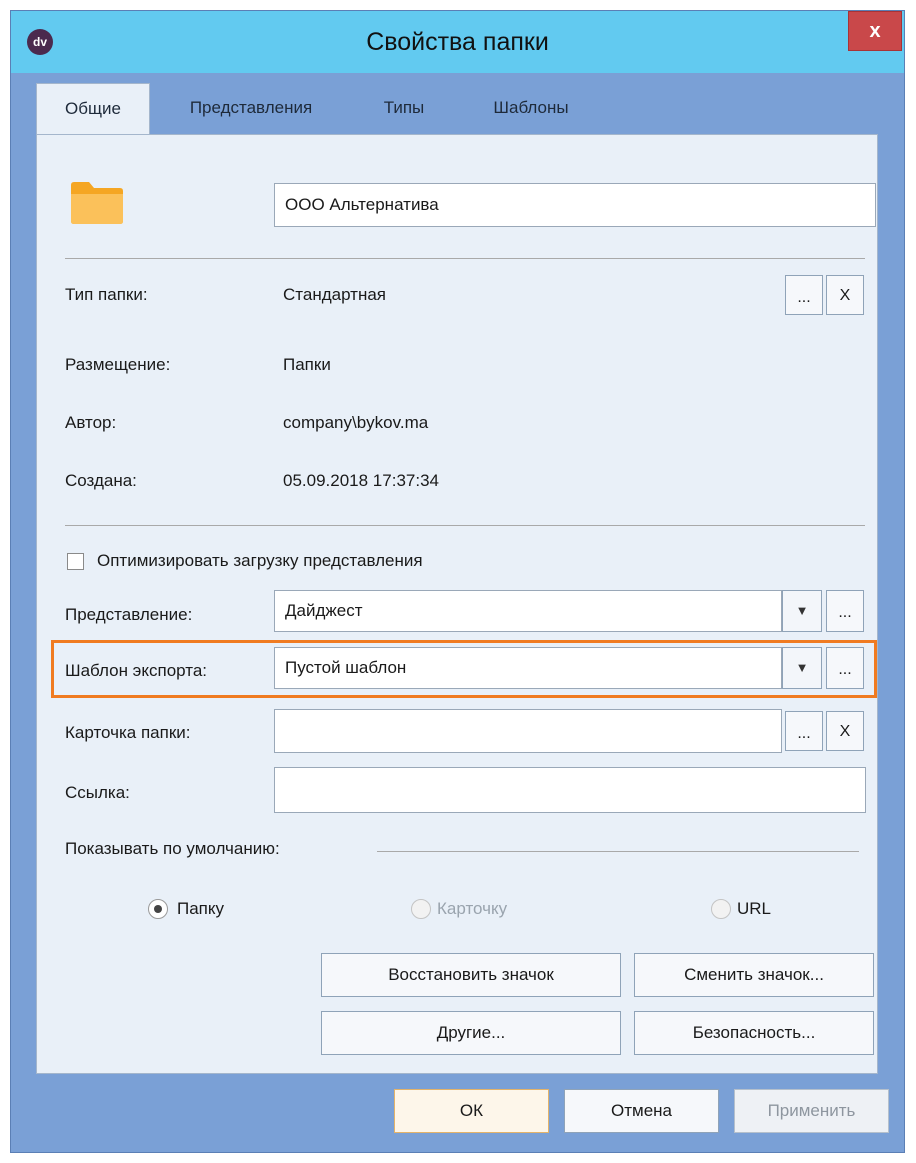  What do you see at coordinates (356, 422) in the screenshot?
I see `author-value: company\bykov.ma` at bounding box center [356, 422].